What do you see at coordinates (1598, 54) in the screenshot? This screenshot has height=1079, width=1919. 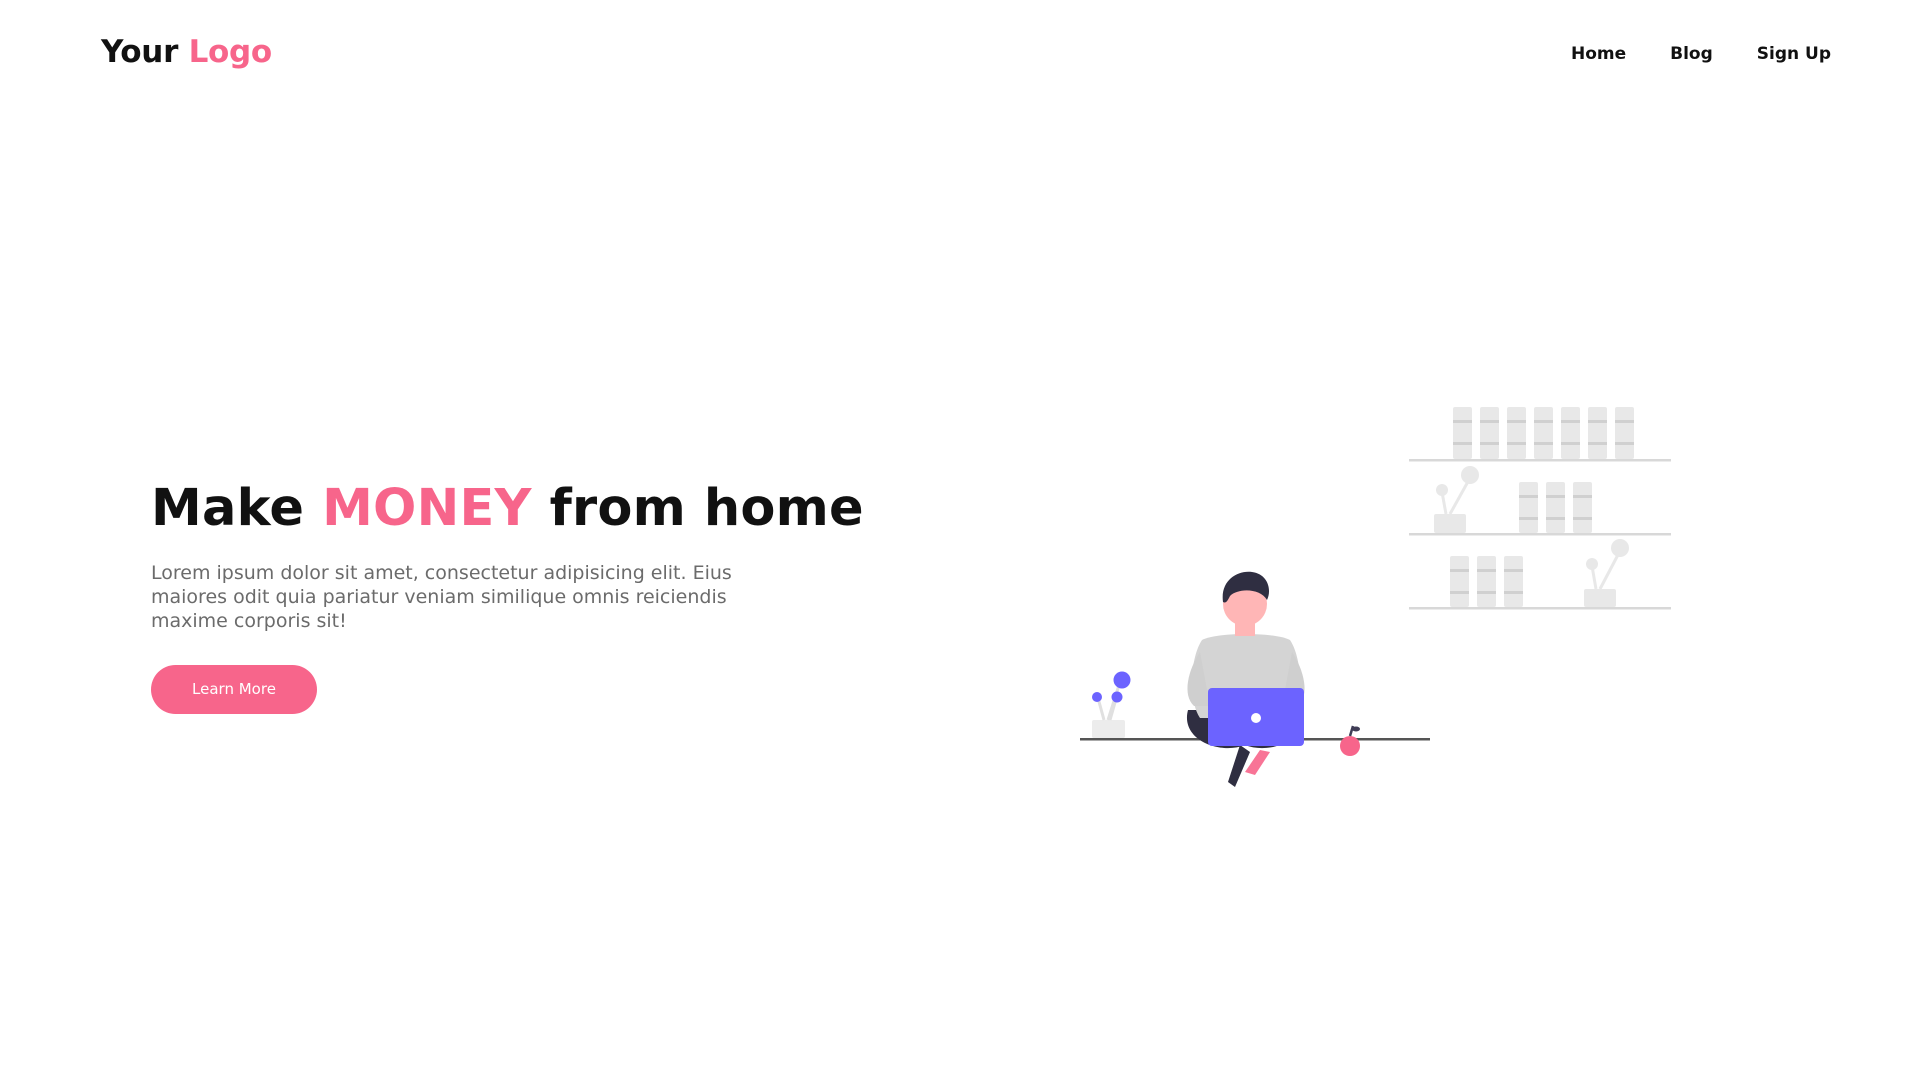 I see `nav-link-home: Home` at bounding box center [1598, 54].